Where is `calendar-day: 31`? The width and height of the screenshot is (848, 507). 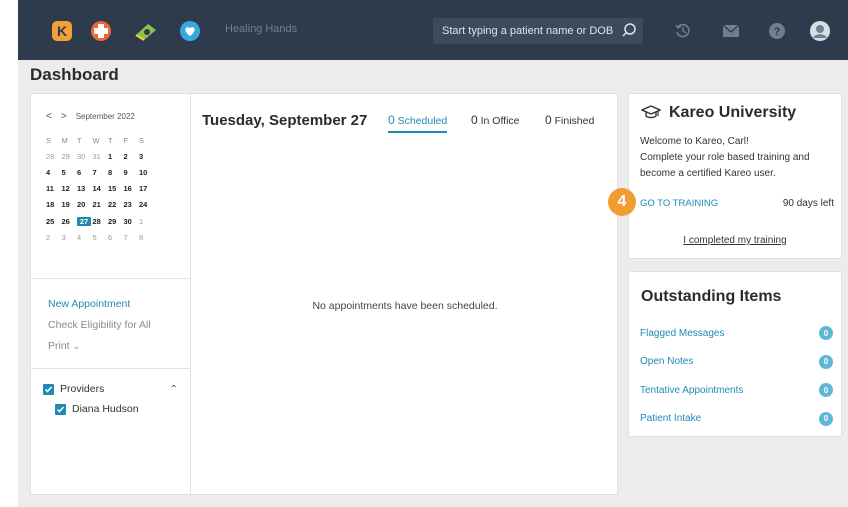 calendar-day: 31 is located at coordinates (101, 156).